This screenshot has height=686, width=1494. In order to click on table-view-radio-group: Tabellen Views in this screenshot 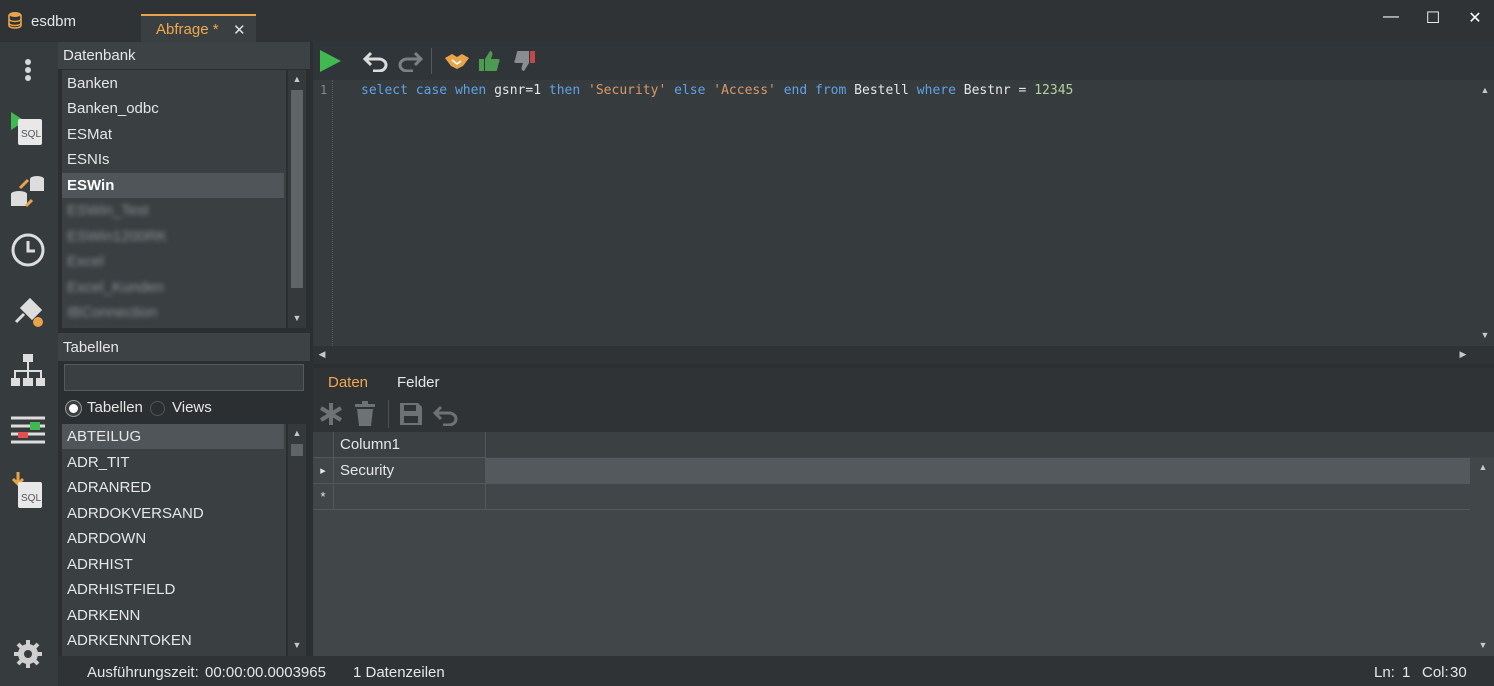, I will do `click(186, 408)`.